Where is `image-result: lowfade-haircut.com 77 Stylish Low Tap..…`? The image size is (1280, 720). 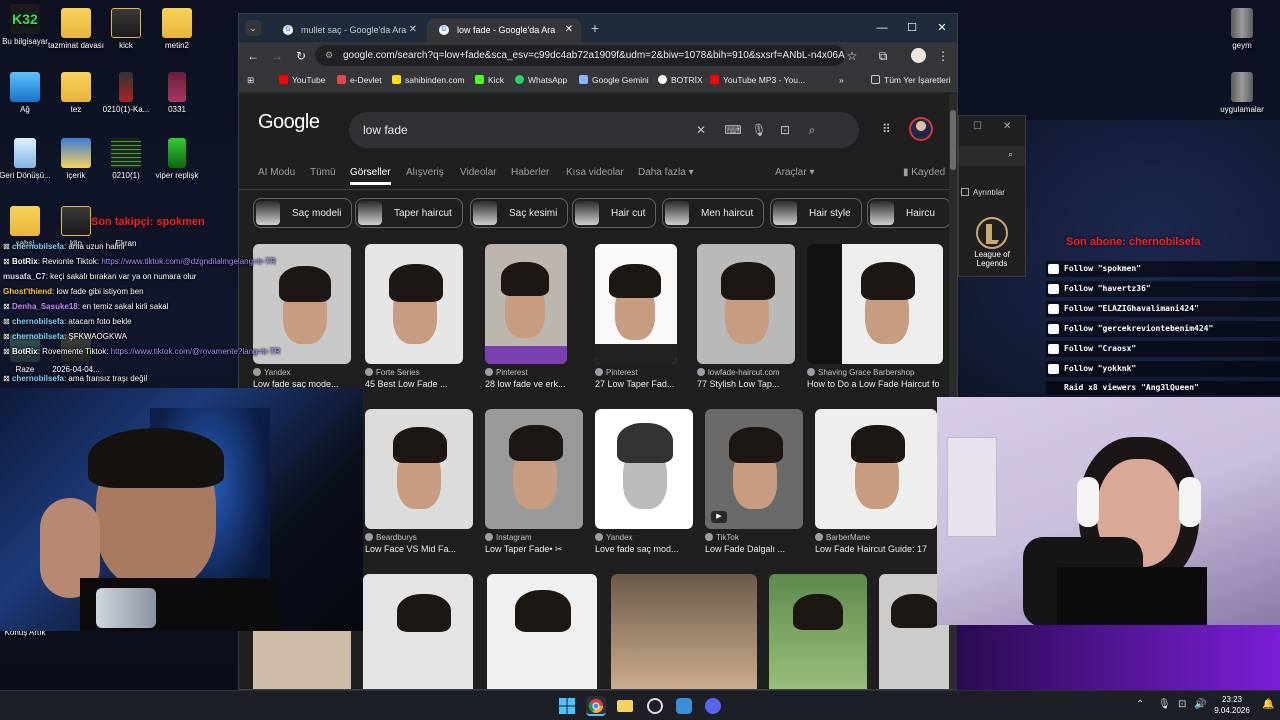 image-result: lowfade-haircut.com 77 Stylish Low Tap..… is located at coordinates (746, 316).